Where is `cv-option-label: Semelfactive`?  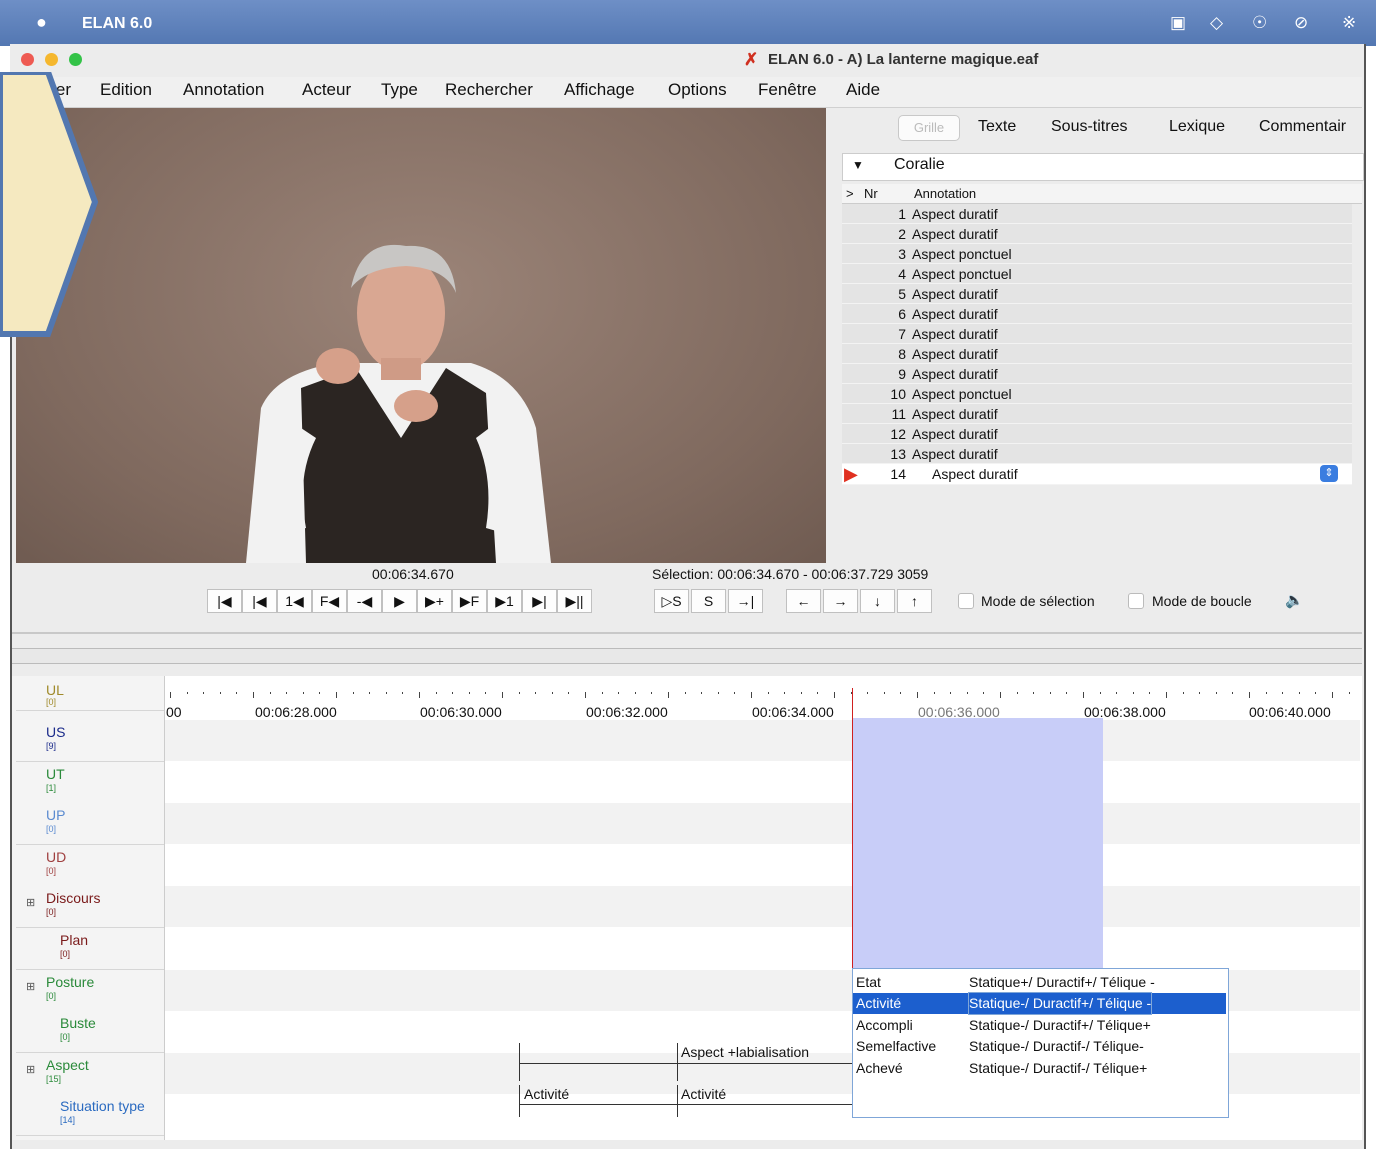
cv-option-label: Semelfactive is located at coordinates (896, 1046).